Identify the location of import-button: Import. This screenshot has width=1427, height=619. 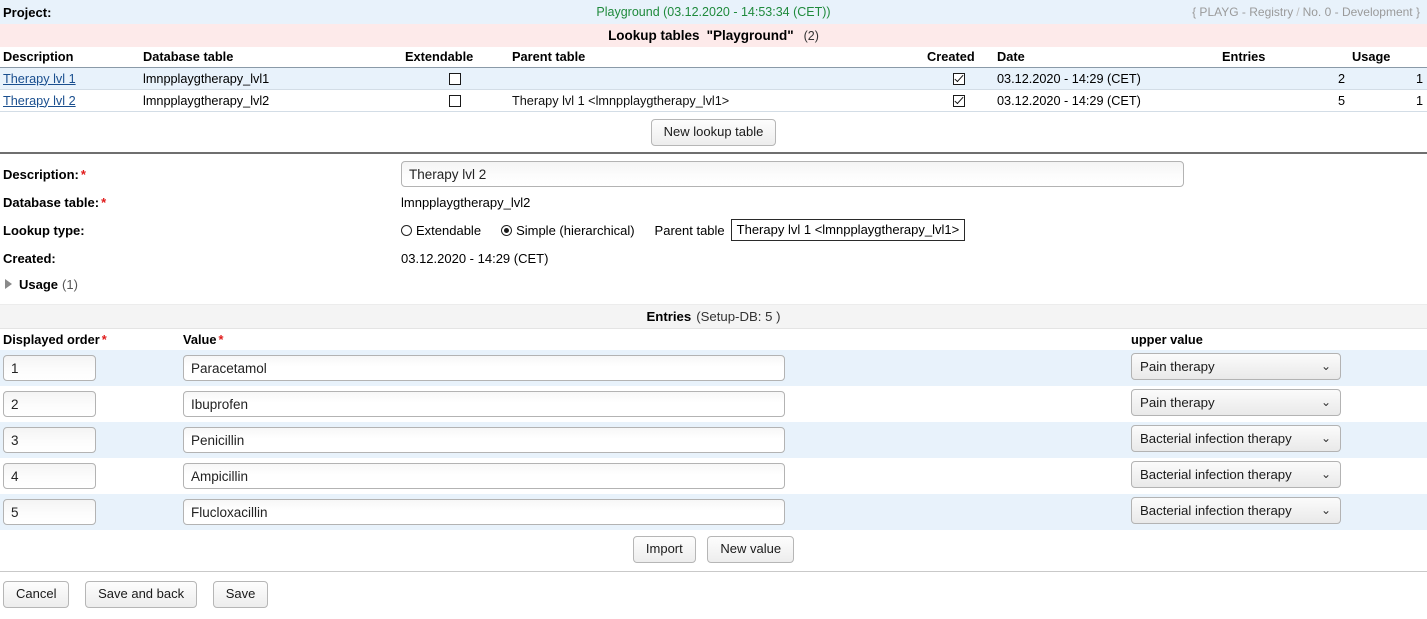
(664, 549).